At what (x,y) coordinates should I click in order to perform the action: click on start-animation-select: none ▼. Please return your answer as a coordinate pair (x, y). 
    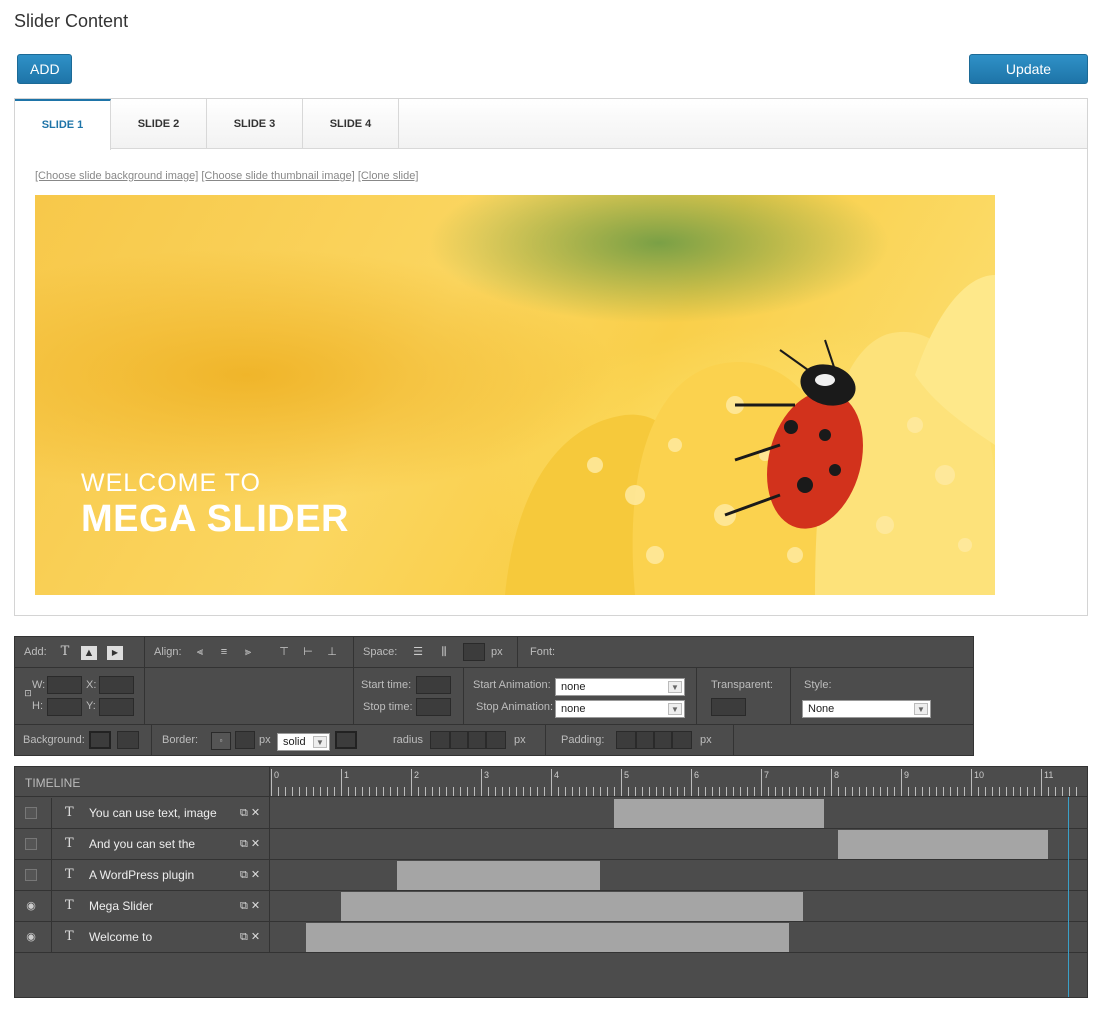
    Looking at the image, I should click on (620, 687).